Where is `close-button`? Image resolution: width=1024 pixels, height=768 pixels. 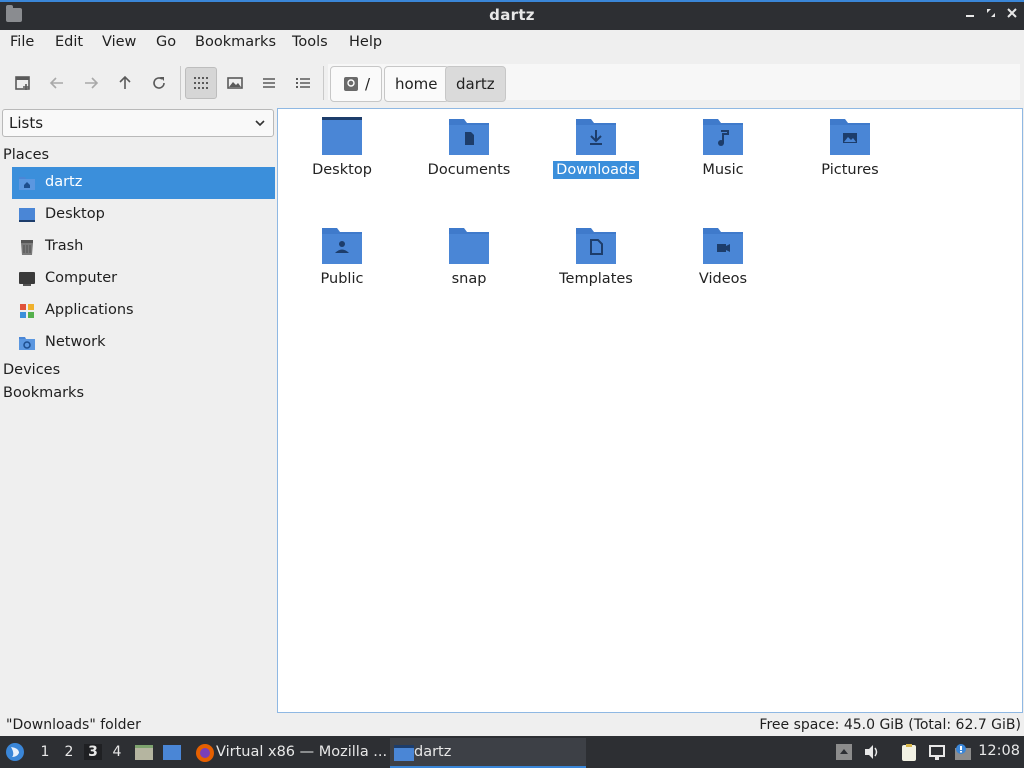 close-button is located at coordinates (1012, 15).